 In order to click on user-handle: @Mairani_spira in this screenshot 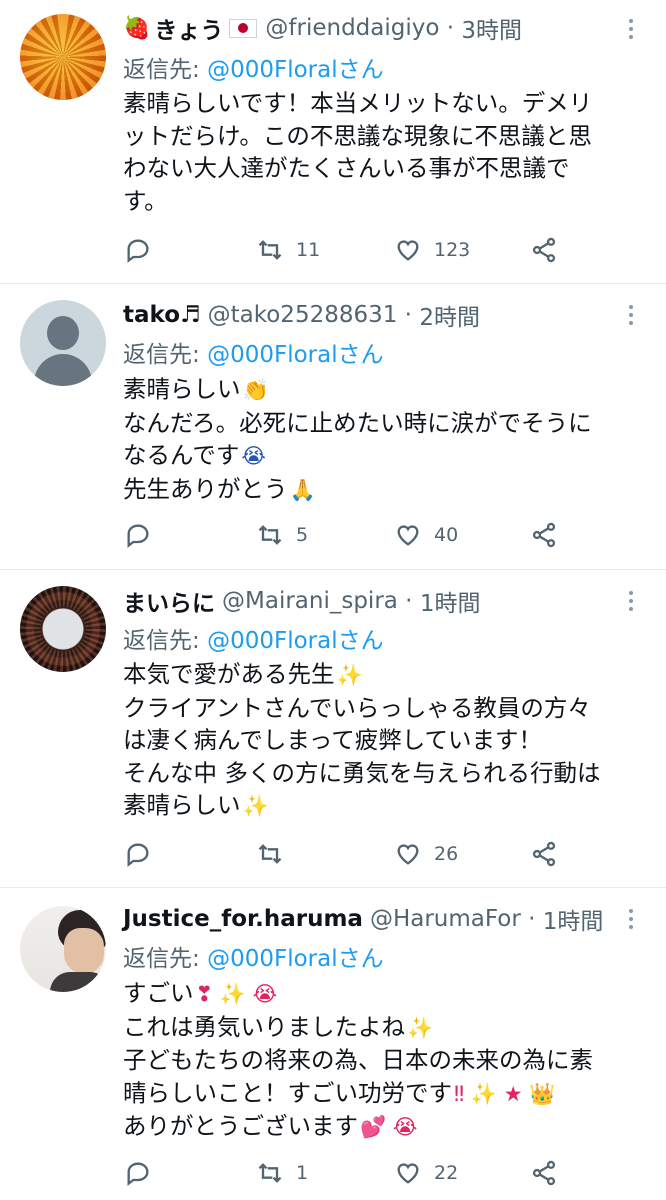, I will do `click(310, 601)`.